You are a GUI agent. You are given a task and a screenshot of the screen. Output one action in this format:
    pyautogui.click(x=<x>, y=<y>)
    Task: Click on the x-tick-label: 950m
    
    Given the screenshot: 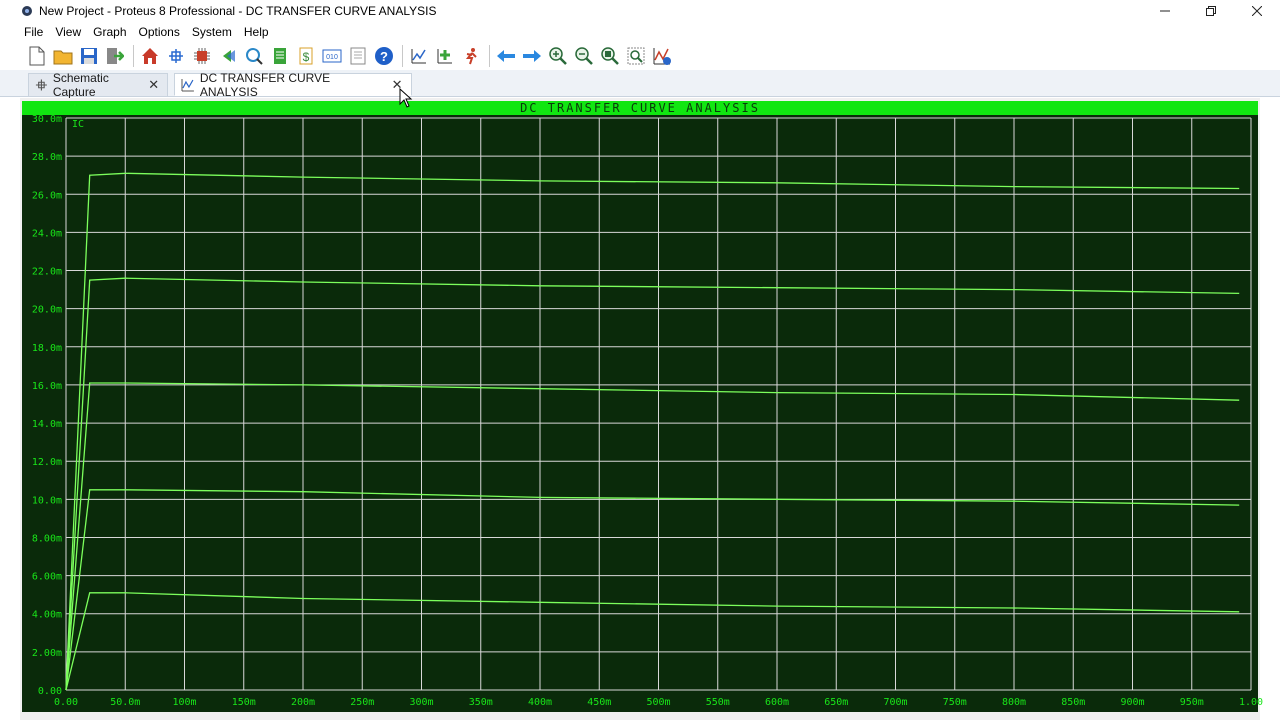 What is the action you would take?
    pyautogui.click(x=1192, y=702)
    